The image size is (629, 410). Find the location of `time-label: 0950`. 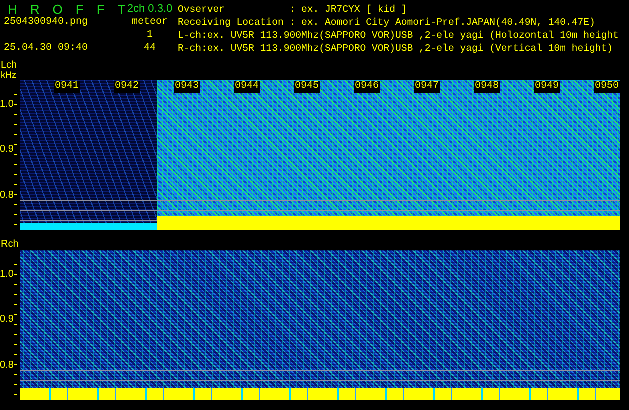

time-label: 0950 is located at coordinates (607, 87).